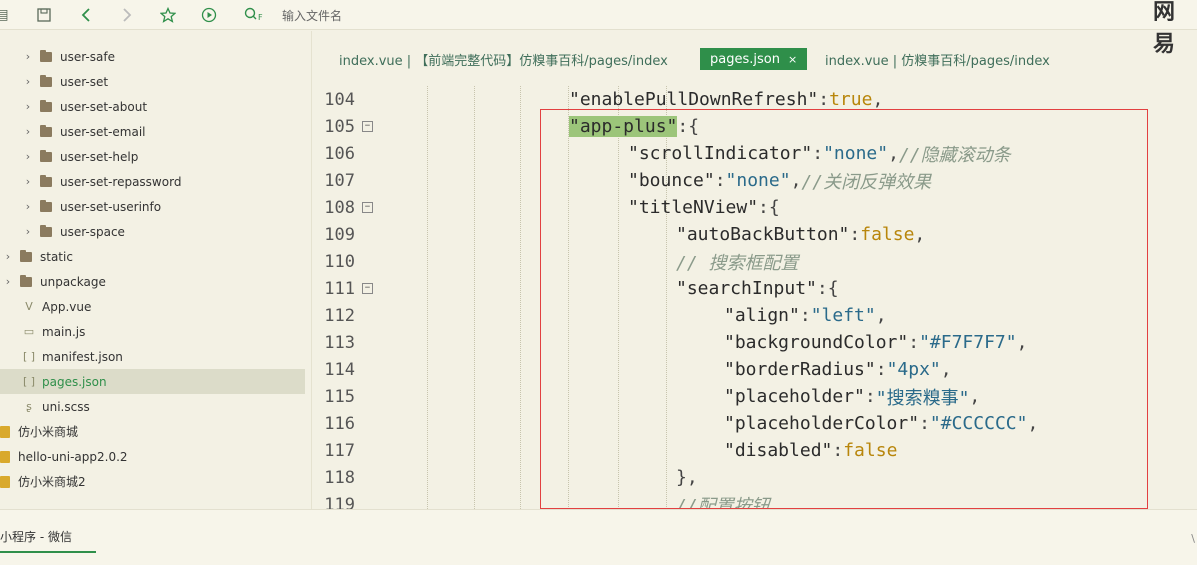 This screenshot has height=565, width=1197. I want to click on close-icon: ×, so click(792, 59).